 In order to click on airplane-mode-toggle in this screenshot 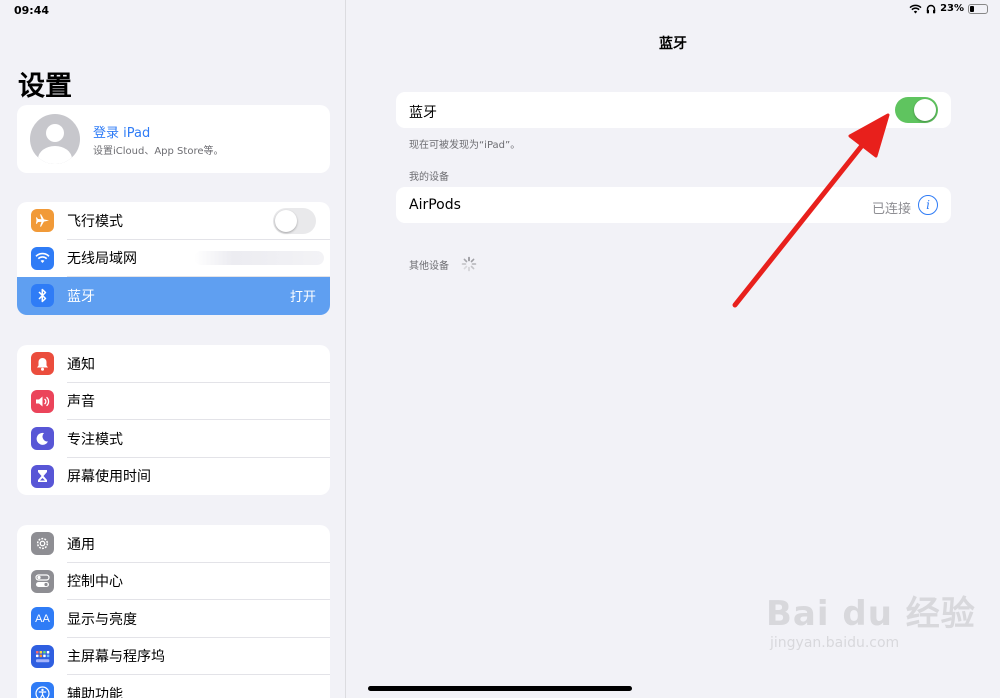, I will do `click(294, 220)`.